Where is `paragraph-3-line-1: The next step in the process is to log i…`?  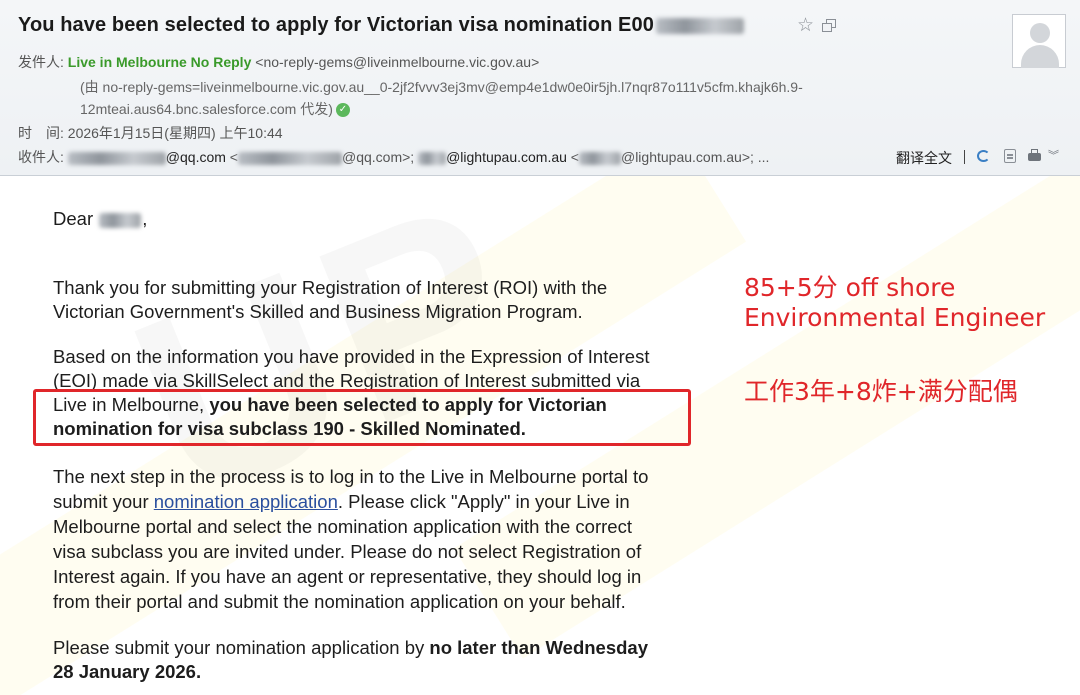 paragraph-3-line-1: The next step in the process is to log i… is located at coordinates (351, 476).